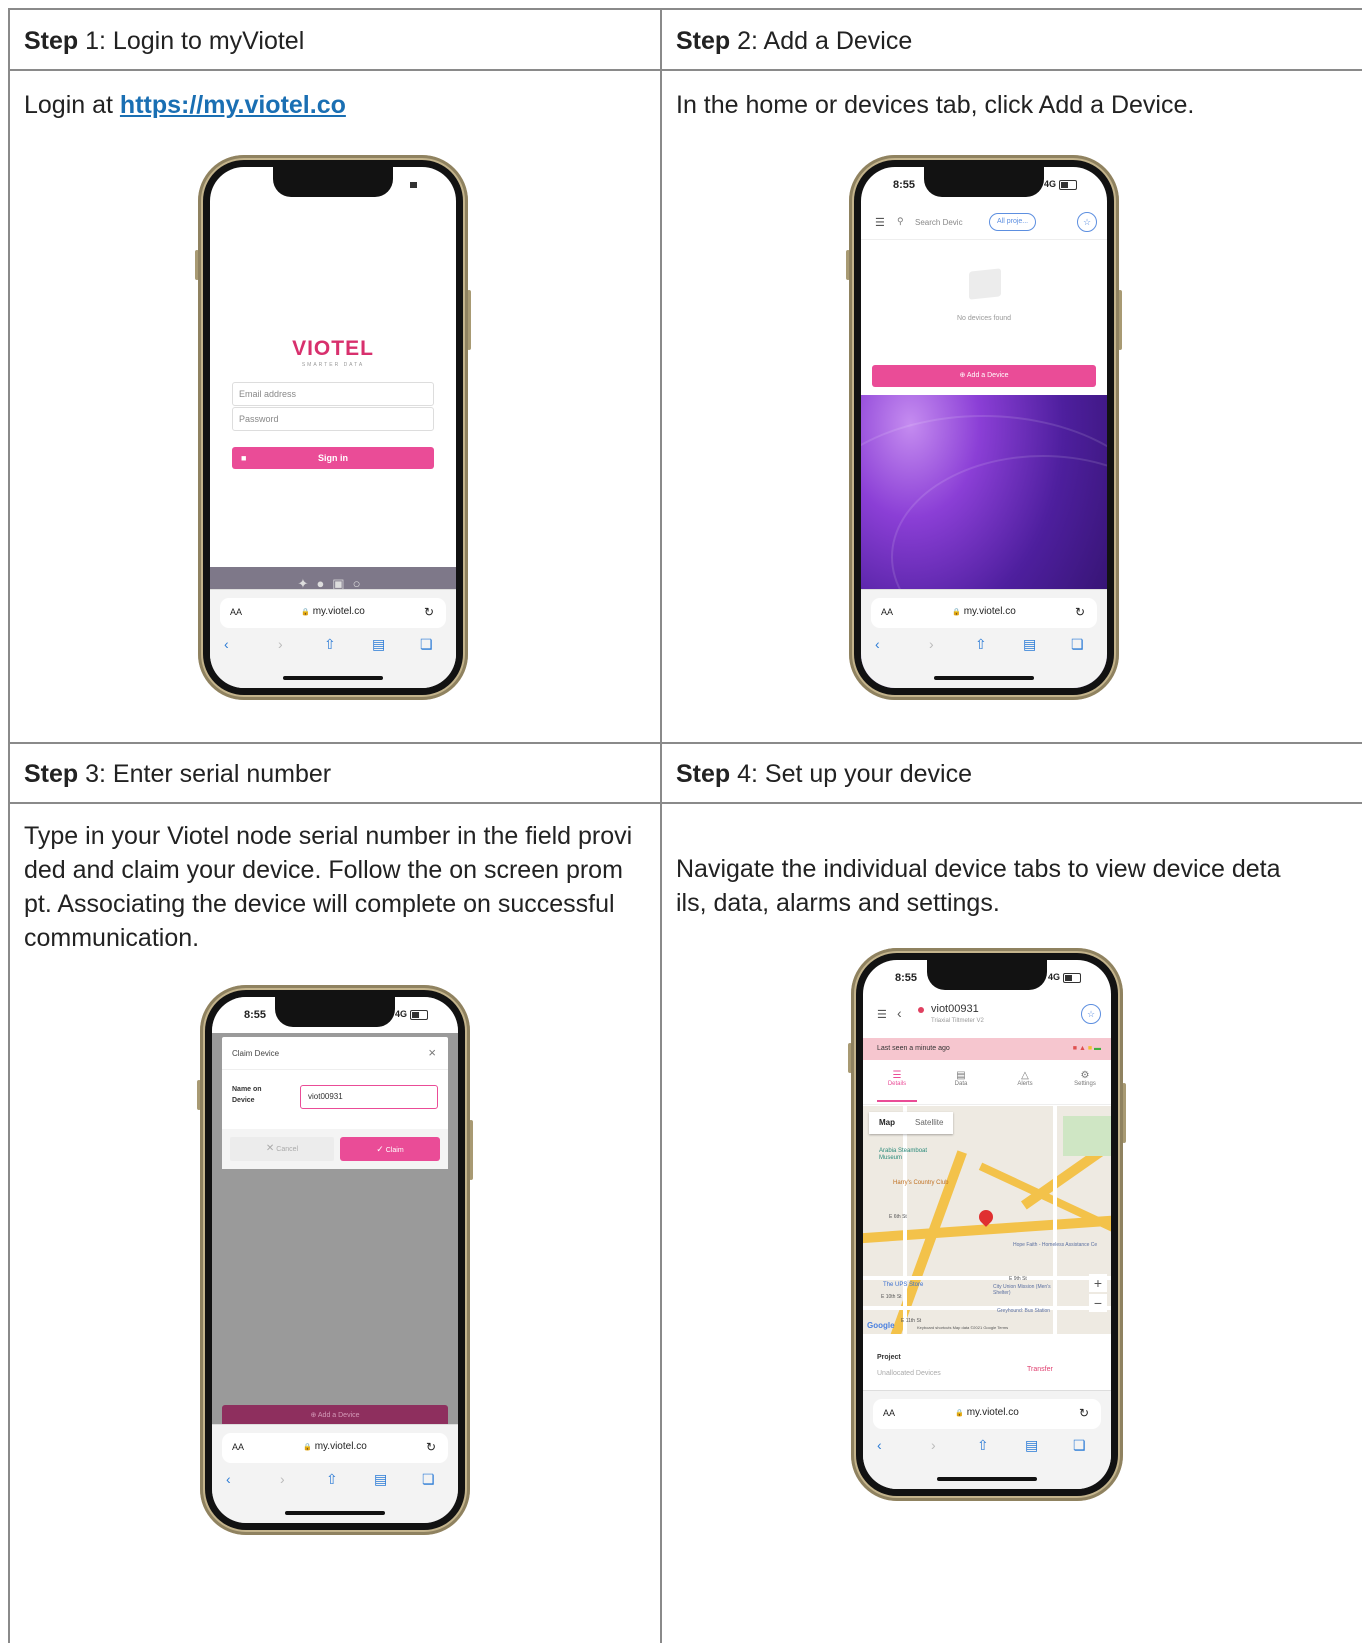 The width and height of the screenshot is (1362, 1643). I want to click on add-device-label: Add a Device, so click(338, 1415).